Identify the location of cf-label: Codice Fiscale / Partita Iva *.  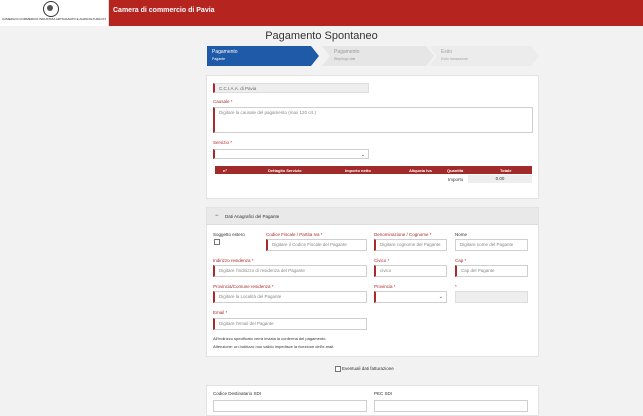
(294, 234).